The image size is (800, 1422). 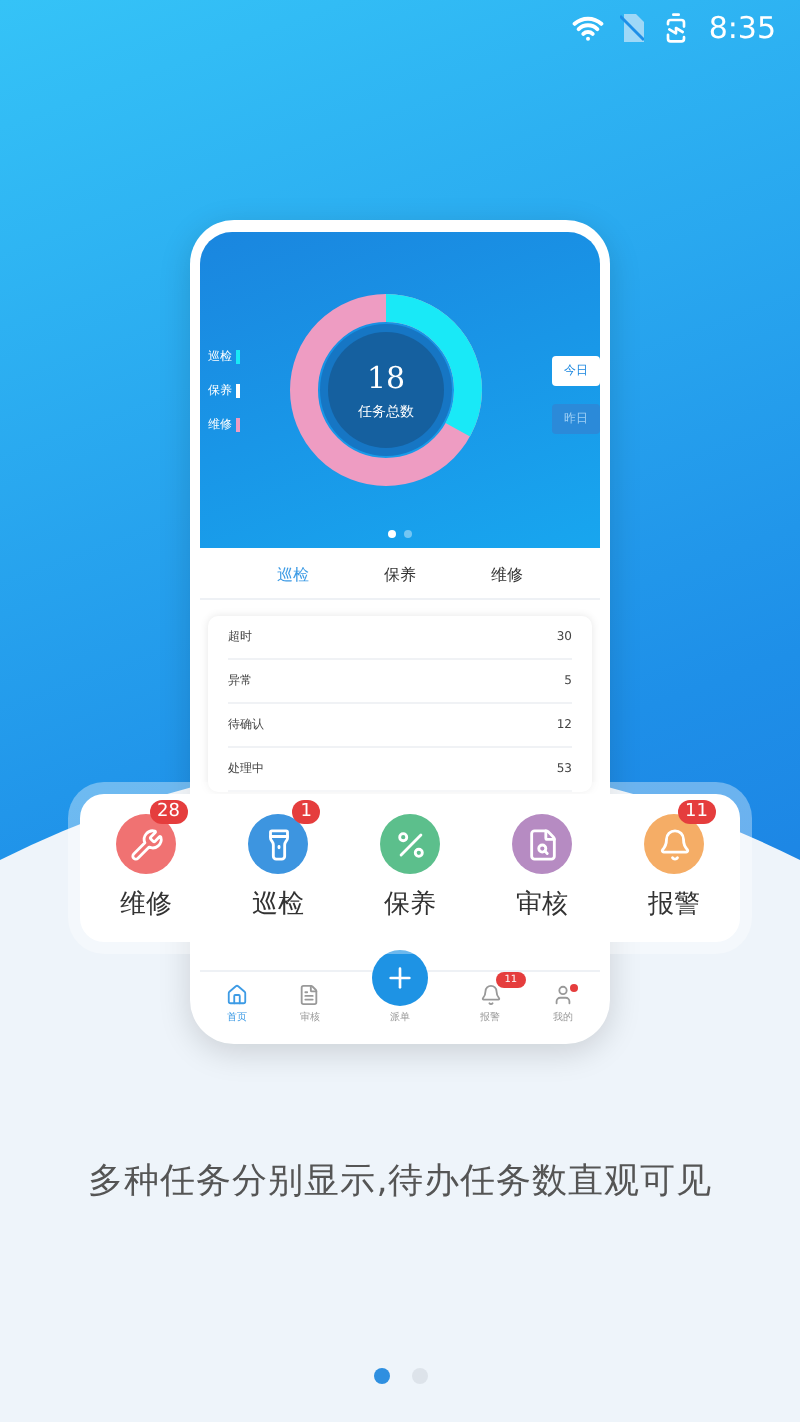 What do you see at coordinates (674, 904) in the screenshot?
I see `action-label: 报警` at bounding box center [674, 904].